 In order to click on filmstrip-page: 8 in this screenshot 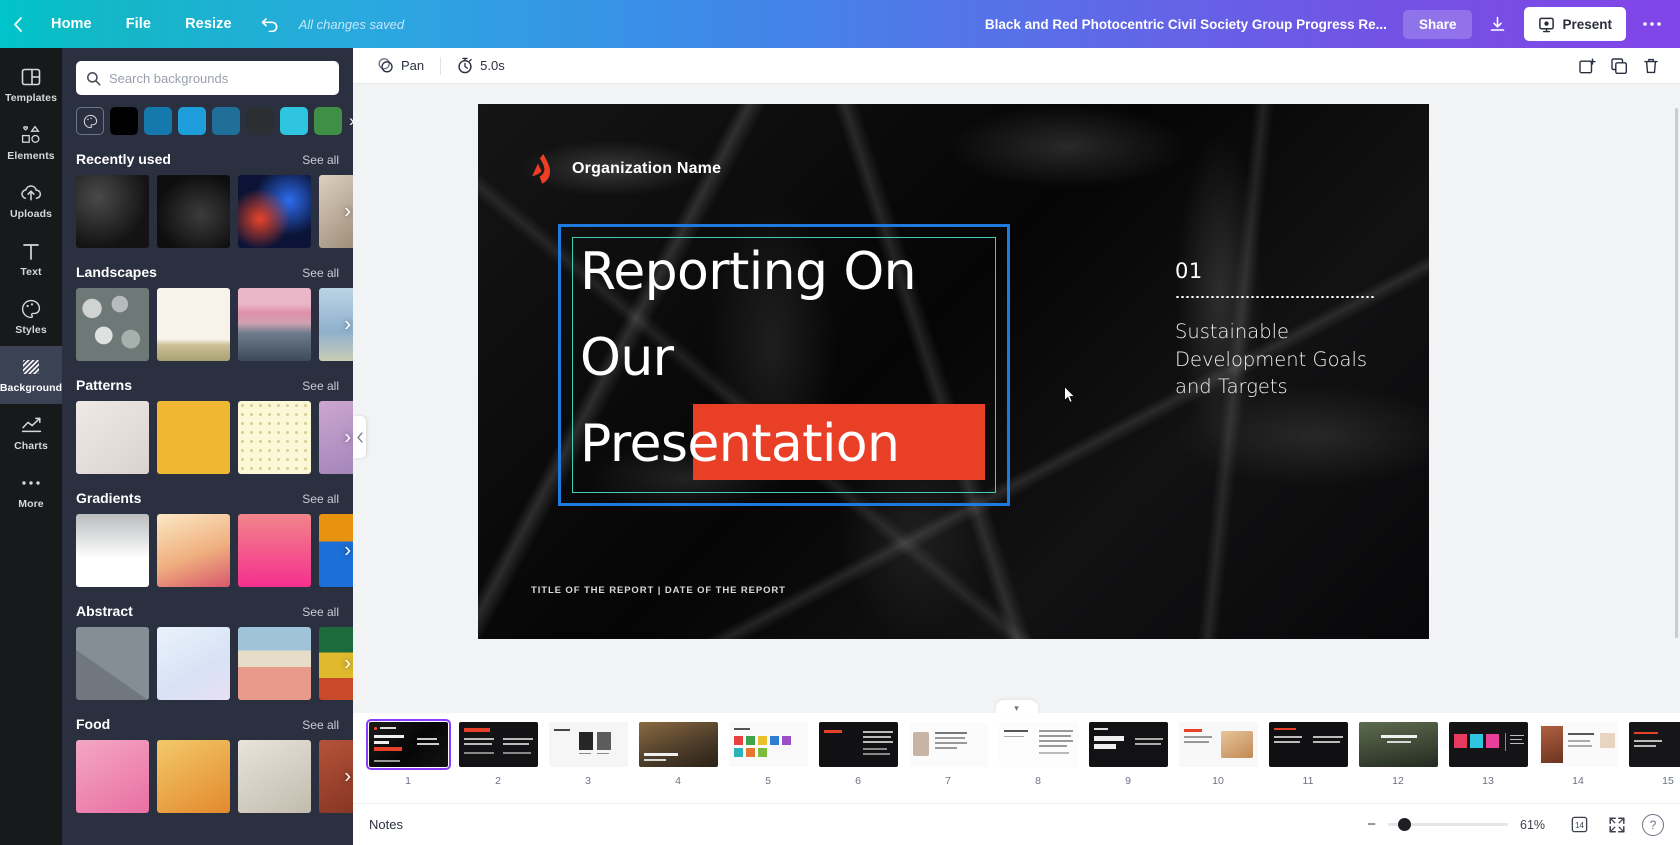, I will do `click(1038, 754)`.